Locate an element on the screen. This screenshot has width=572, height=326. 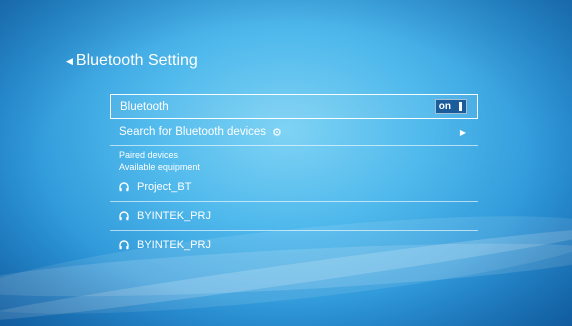
toggle-knob is located at coordinates (460, 106).